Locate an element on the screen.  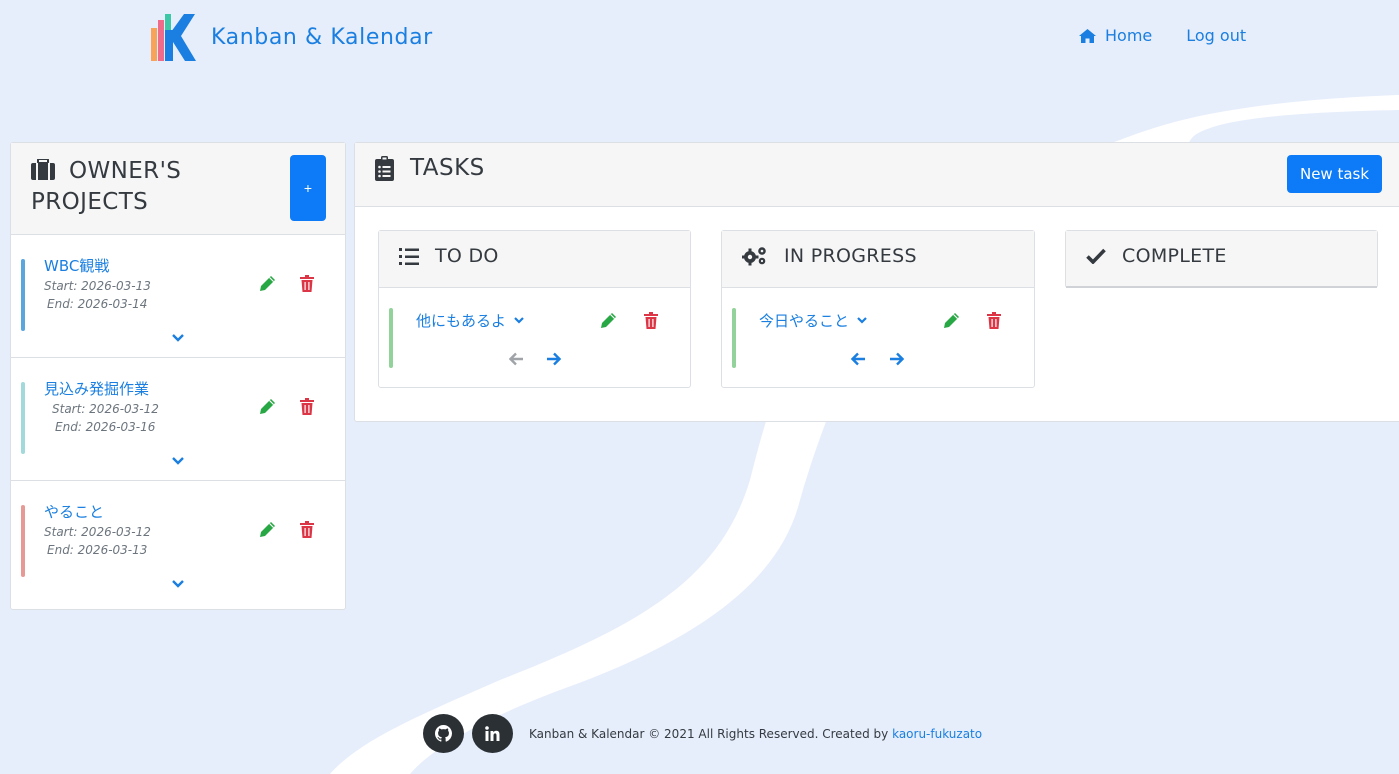
column-title: COMPLETE is located at coordinates (1156, 256).